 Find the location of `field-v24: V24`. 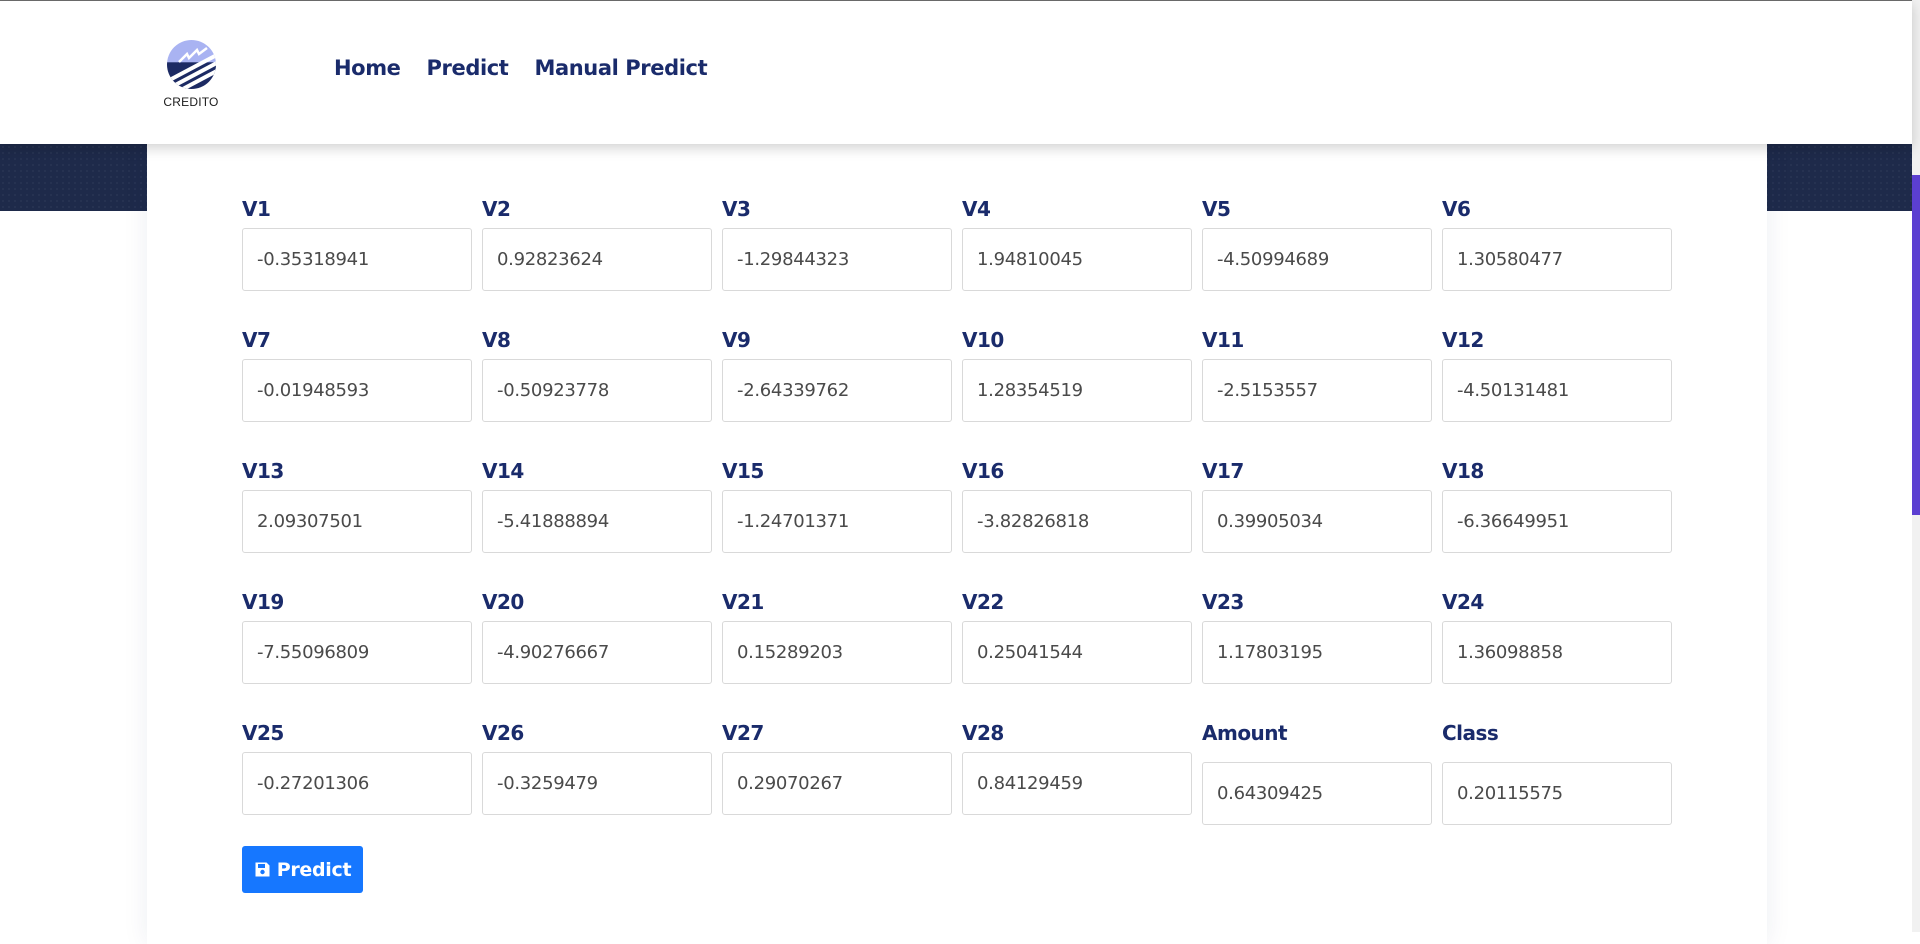

field-v24: V24 is located at coordinates (1557, 636).